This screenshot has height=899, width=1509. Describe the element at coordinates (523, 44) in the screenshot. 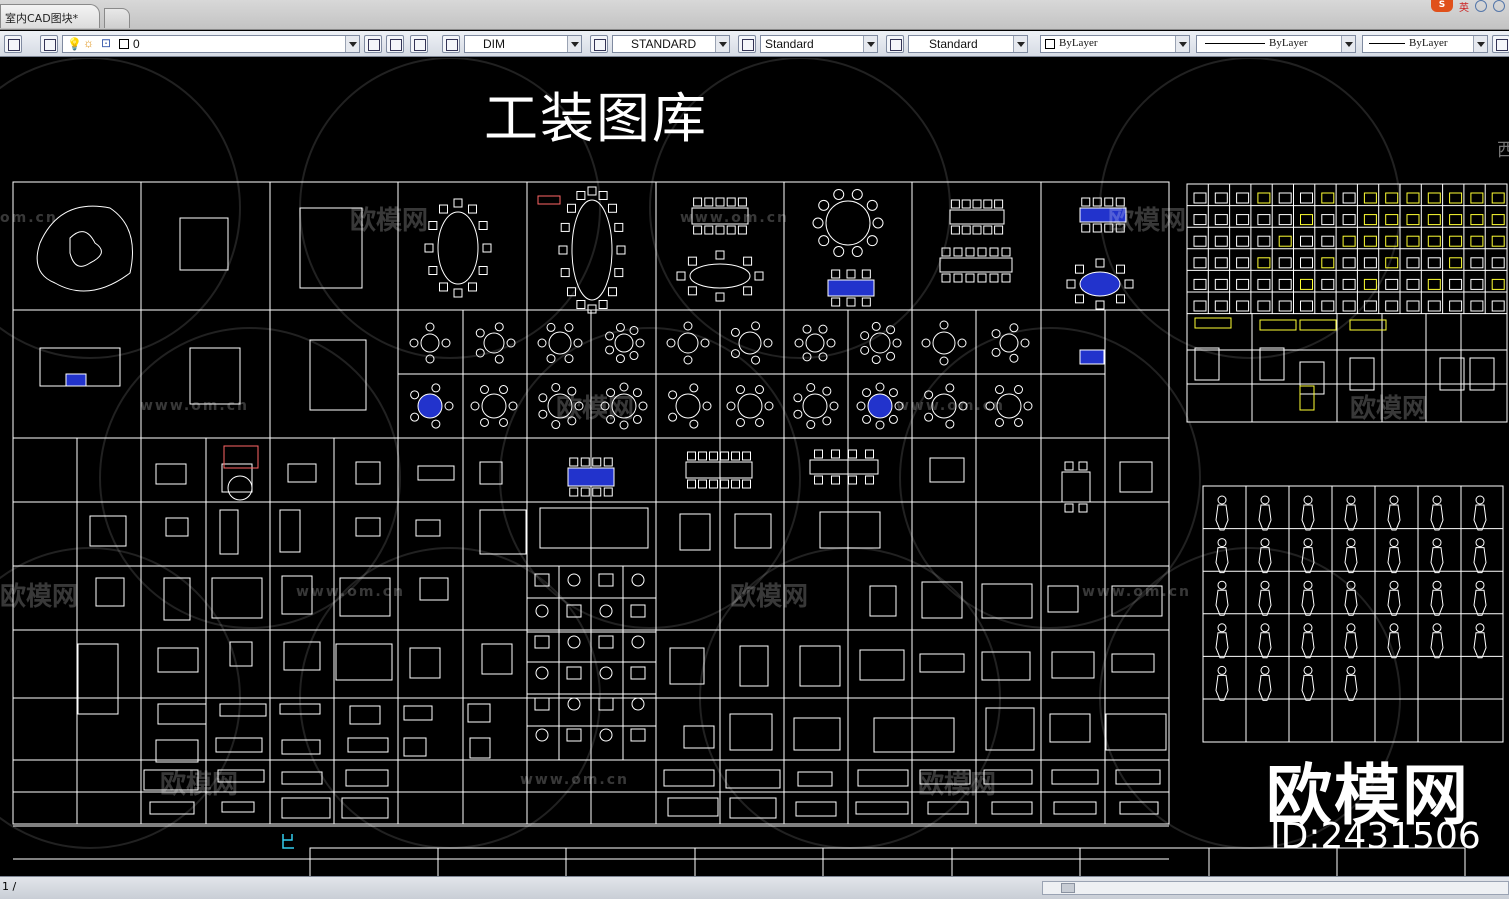

I see `text-style-dropdown: DIM` at that location.